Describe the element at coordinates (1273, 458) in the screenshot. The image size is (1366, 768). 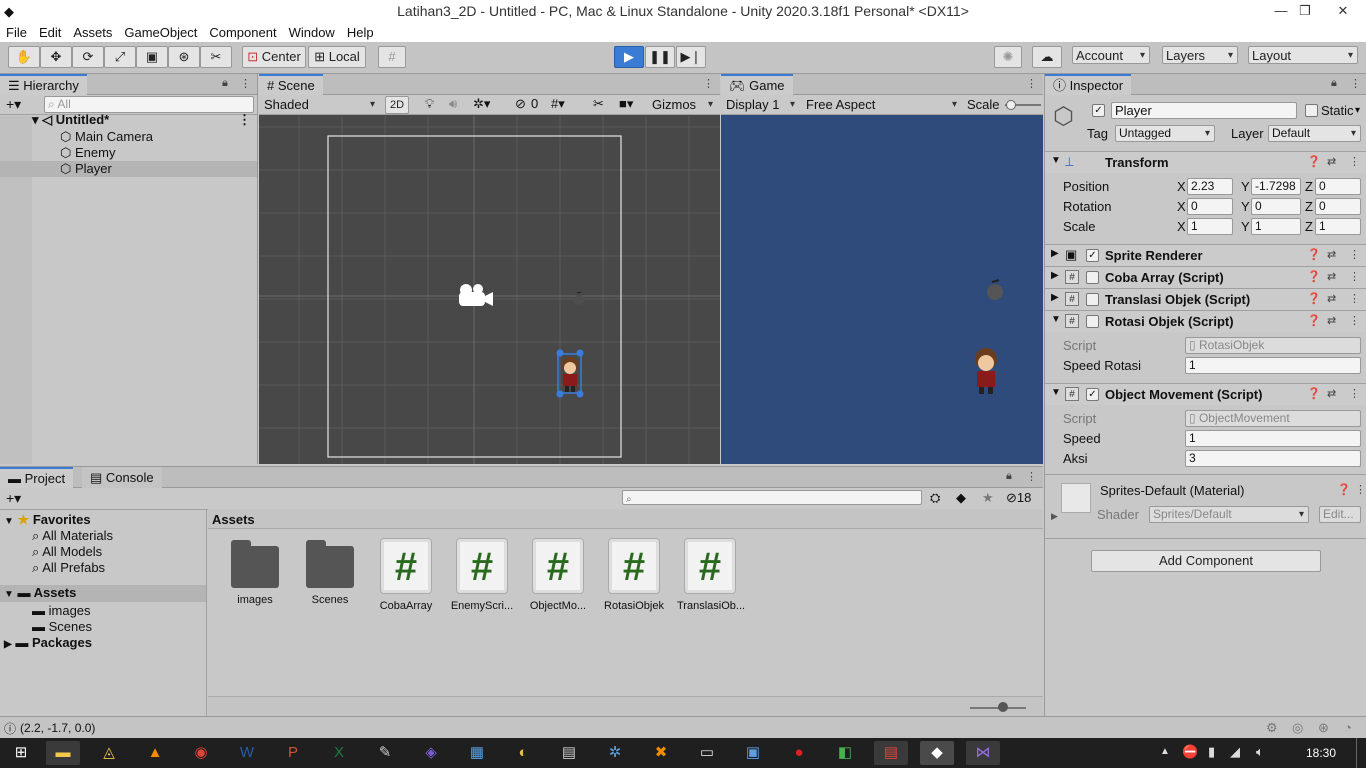
I see `aksi-field: 3` at that location.